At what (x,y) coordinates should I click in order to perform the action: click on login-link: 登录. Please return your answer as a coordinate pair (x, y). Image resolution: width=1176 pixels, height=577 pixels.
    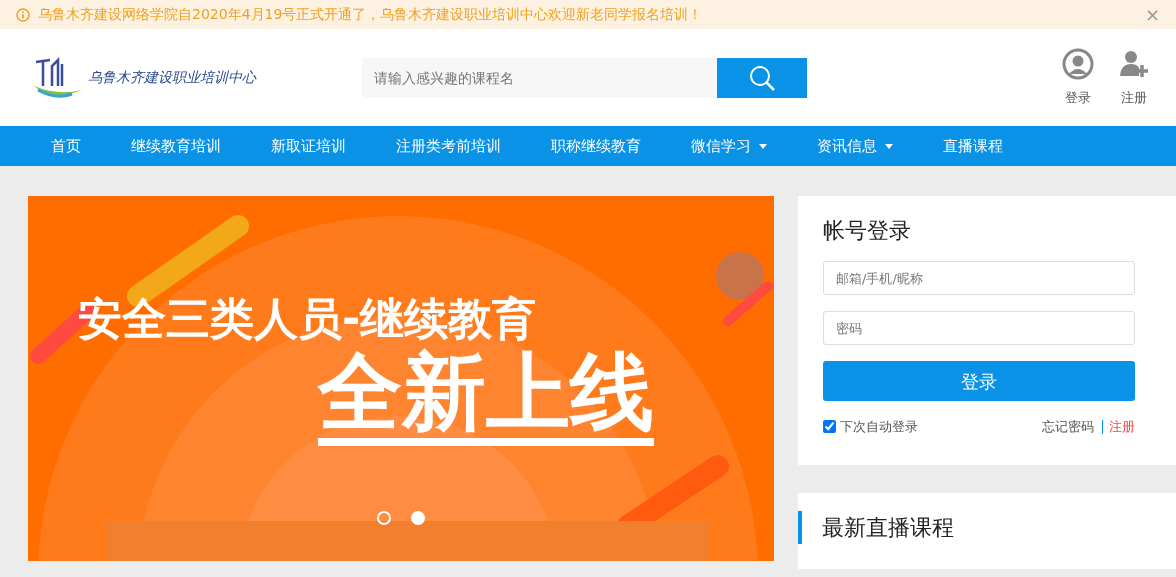
    Looking at the image, I should click on (1078, 77).